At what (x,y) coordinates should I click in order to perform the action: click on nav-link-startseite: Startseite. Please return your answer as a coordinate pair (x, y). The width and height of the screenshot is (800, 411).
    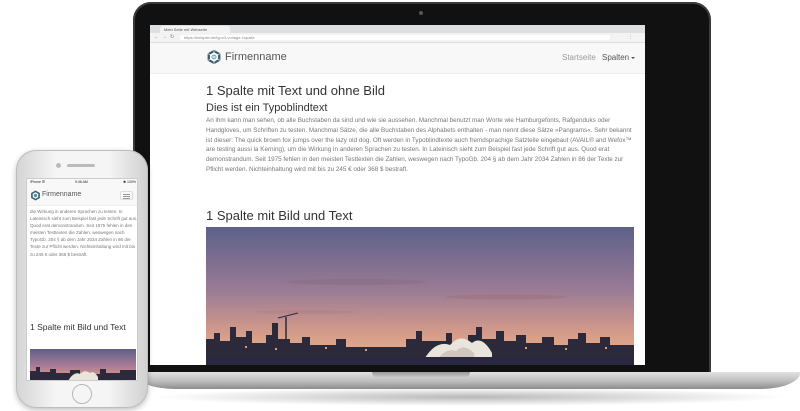
    Looking at the image, I should click on (579, 57).